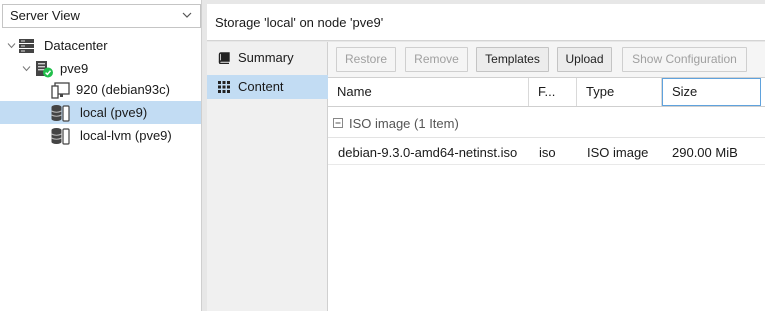 The width and height of the screenshot is (765, 311). I want to click on node-online-icon, so click(44, 69).